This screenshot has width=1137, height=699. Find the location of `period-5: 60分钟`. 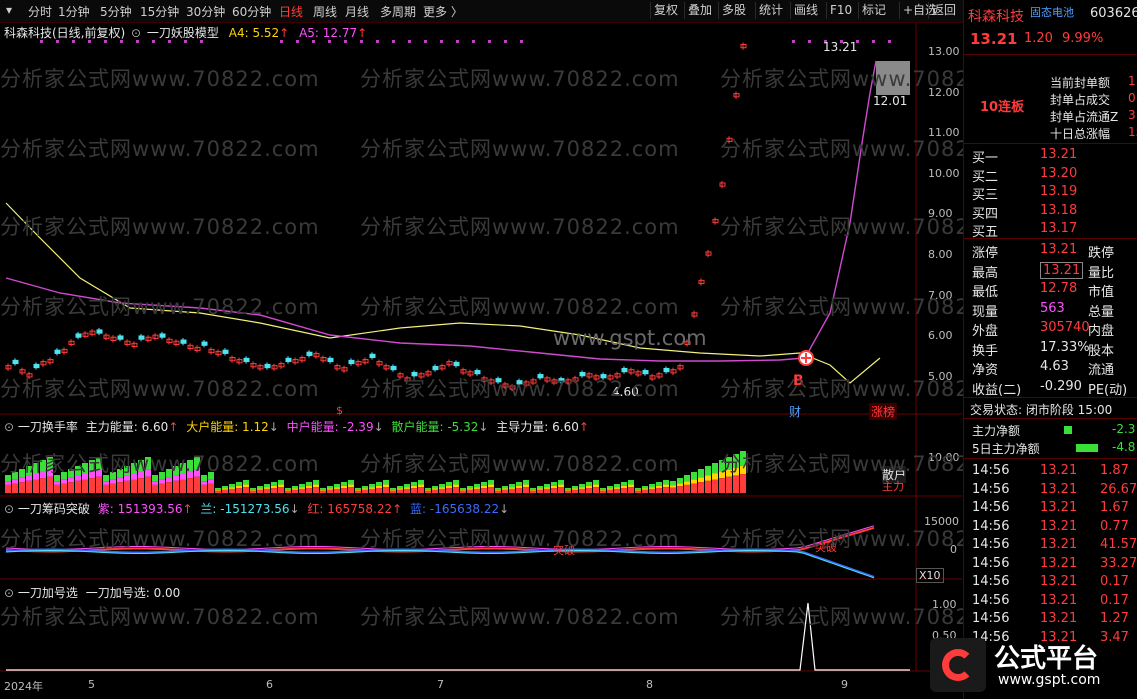

period-5: 60分钟 is located at coordinates (251, 11).